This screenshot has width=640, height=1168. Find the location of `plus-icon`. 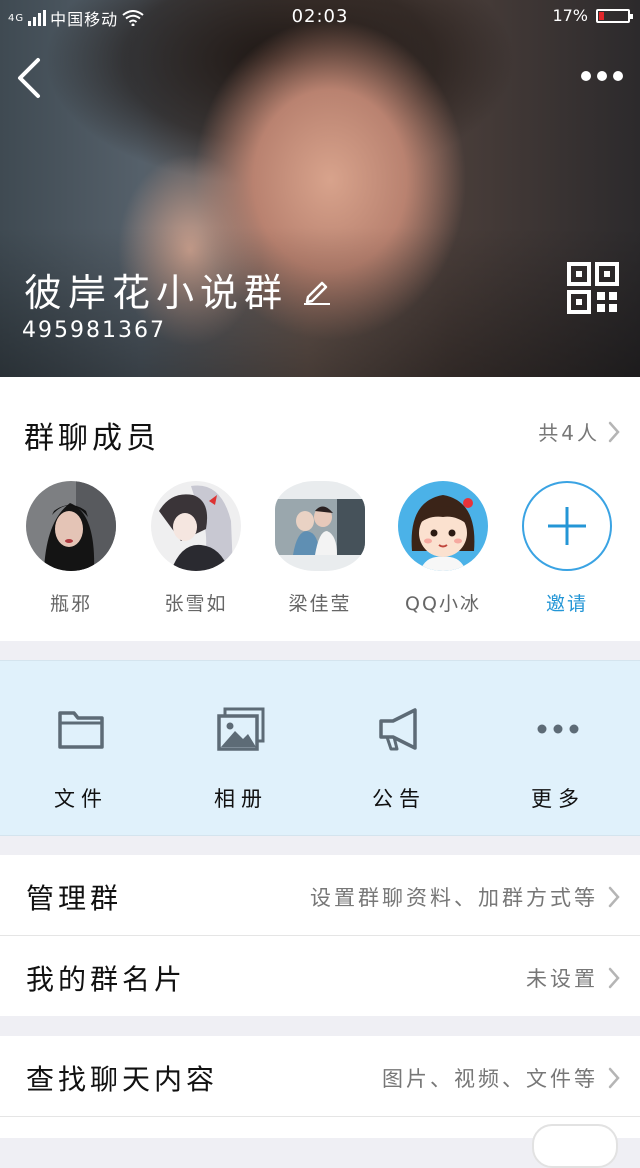

plus-icon is located at coordinates (567, 526).